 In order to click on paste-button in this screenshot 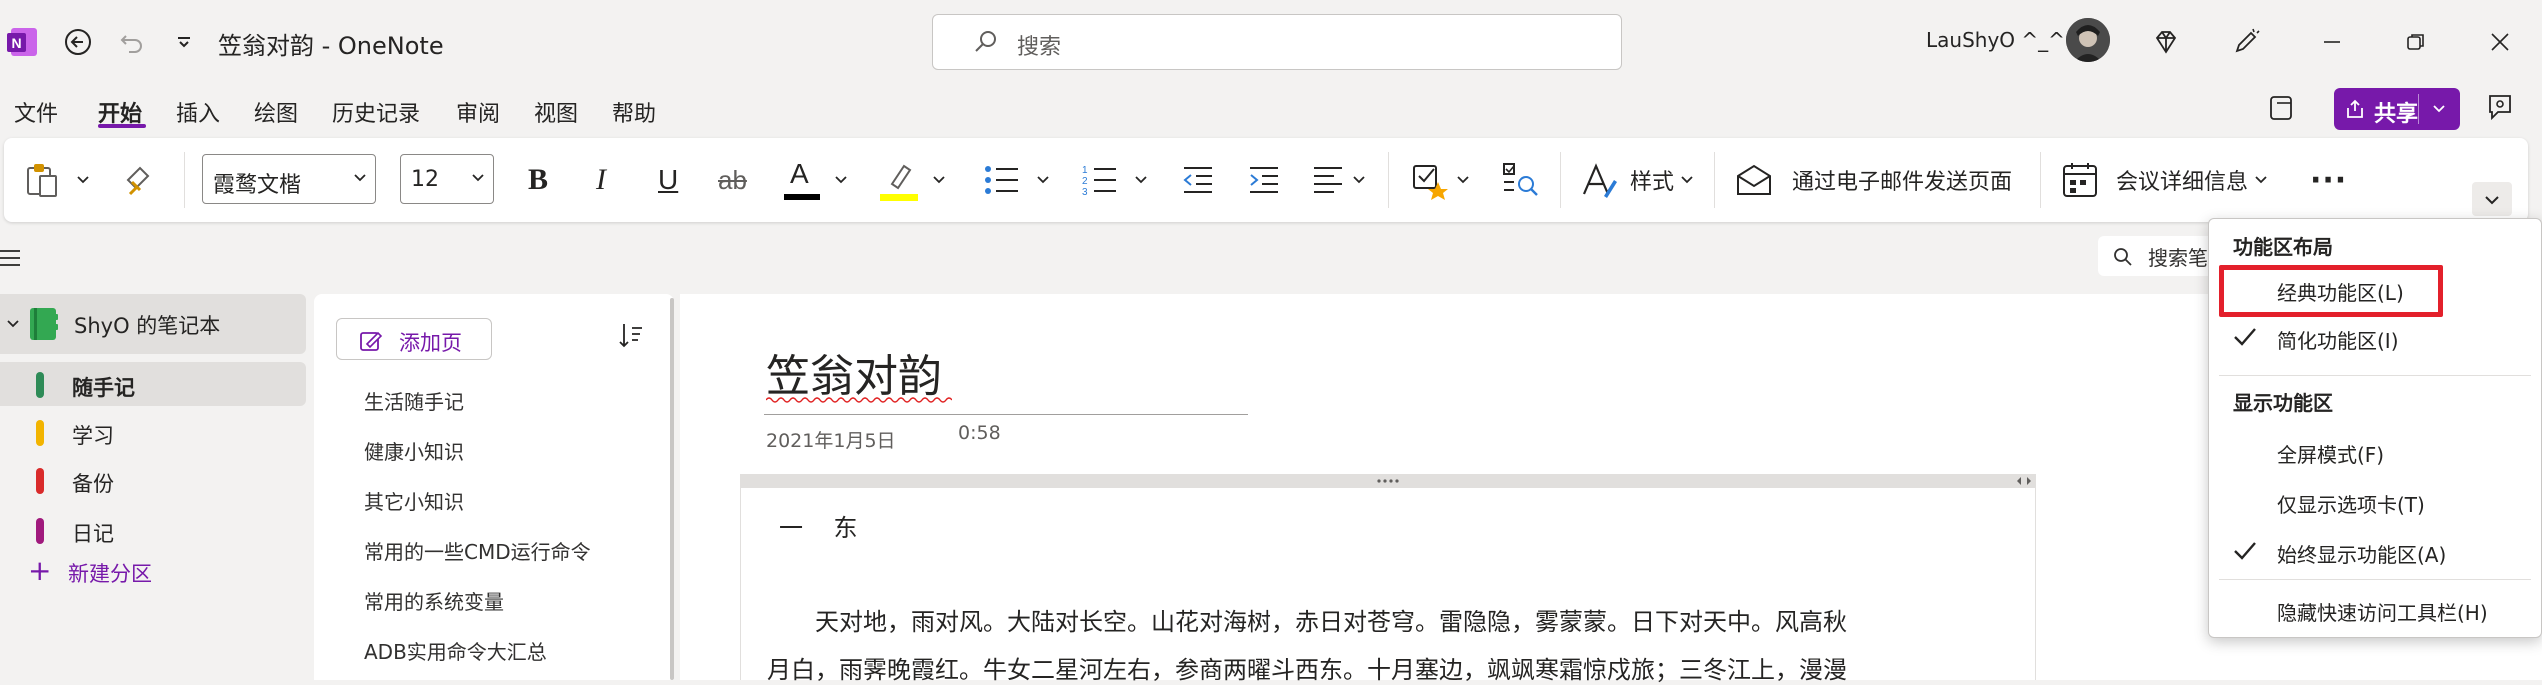, I will do `click(56, 180)`.